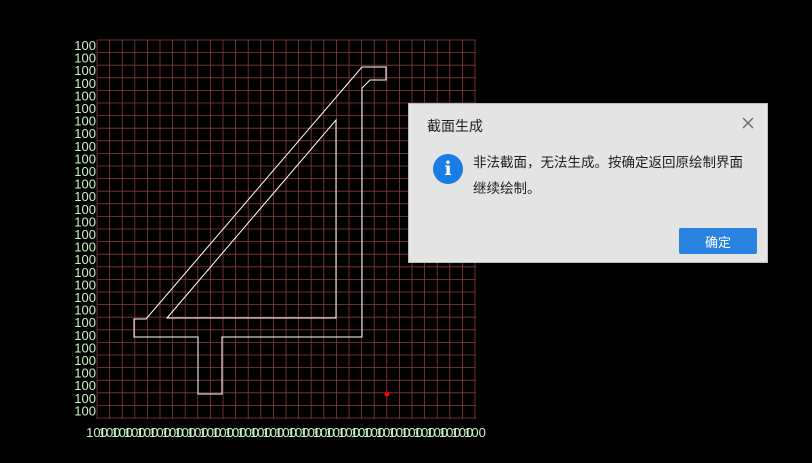 This screenshot has width=812, height=463. I want to click on section-inner-outline, so click(251, 218).